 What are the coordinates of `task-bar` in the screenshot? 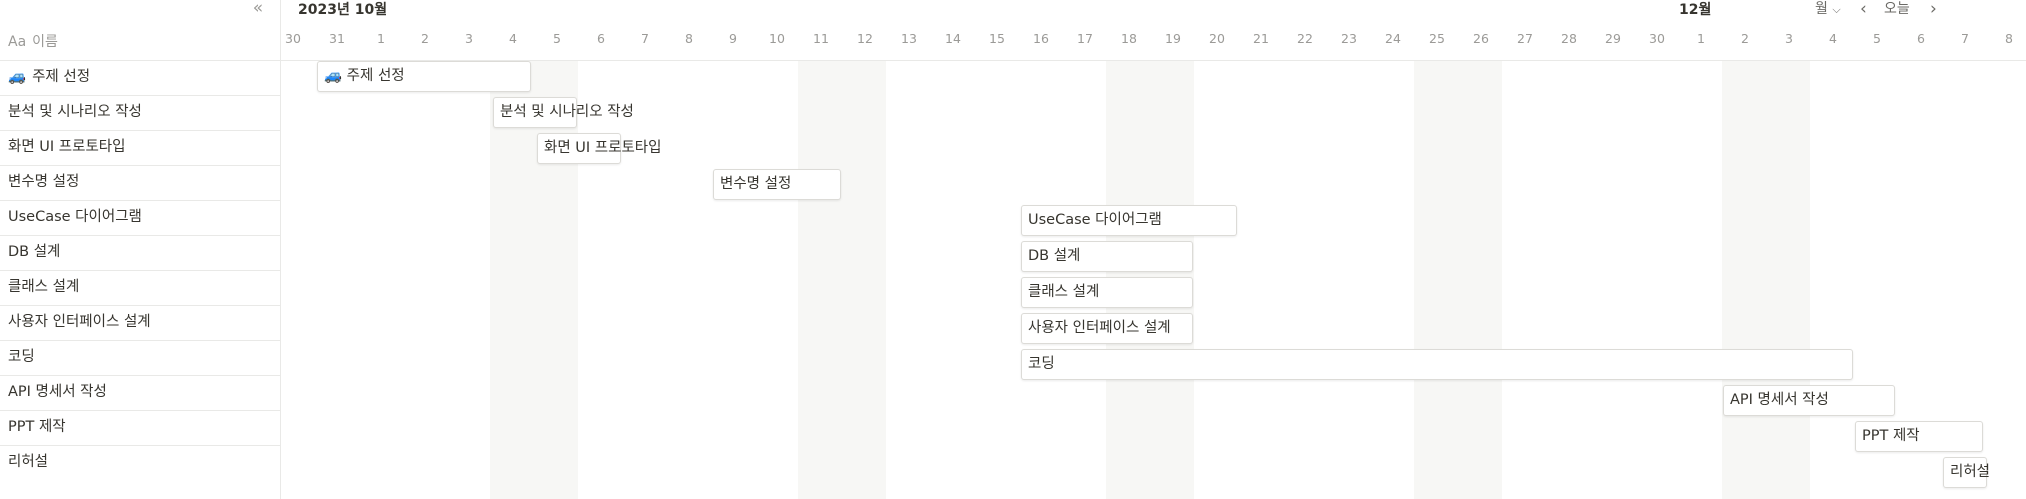 It's located at (1437, 364).